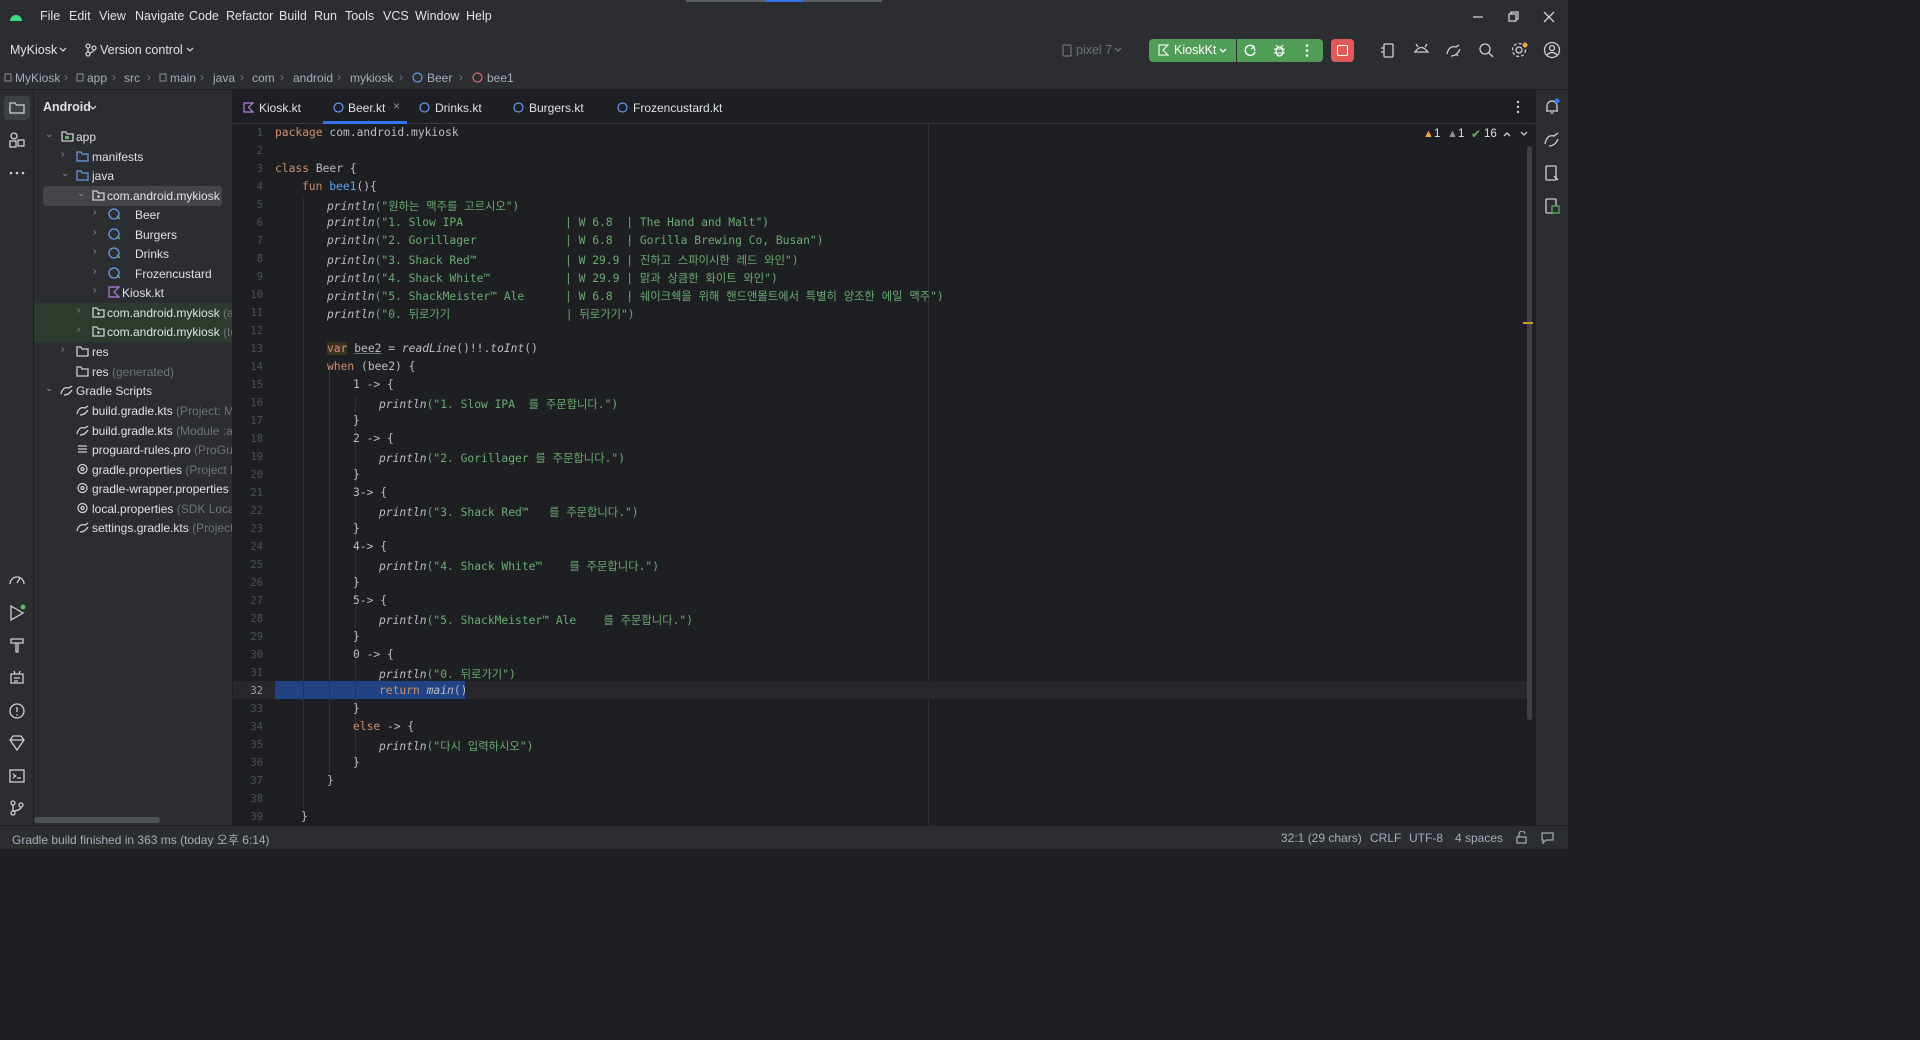 Image resolution: width=1920 pixels, height=1040 pixels. Describe the element at coordinates (1478, 17) in the screenshot. I see `minimize-icon` at that location.